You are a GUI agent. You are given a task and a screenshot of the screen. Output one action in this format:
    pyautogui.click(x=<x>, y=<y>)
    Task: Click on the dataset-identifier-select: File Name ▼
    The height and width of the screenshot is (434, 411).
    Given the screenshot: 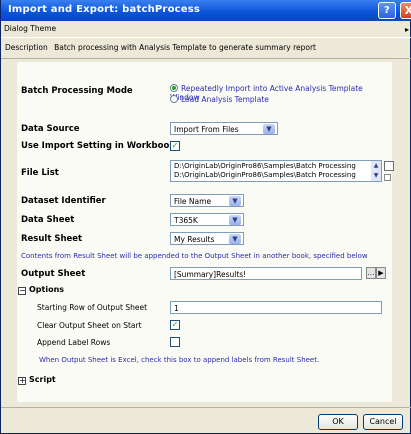 What is the action you would take?
    pyautogui.click(x=207, y=200)
    